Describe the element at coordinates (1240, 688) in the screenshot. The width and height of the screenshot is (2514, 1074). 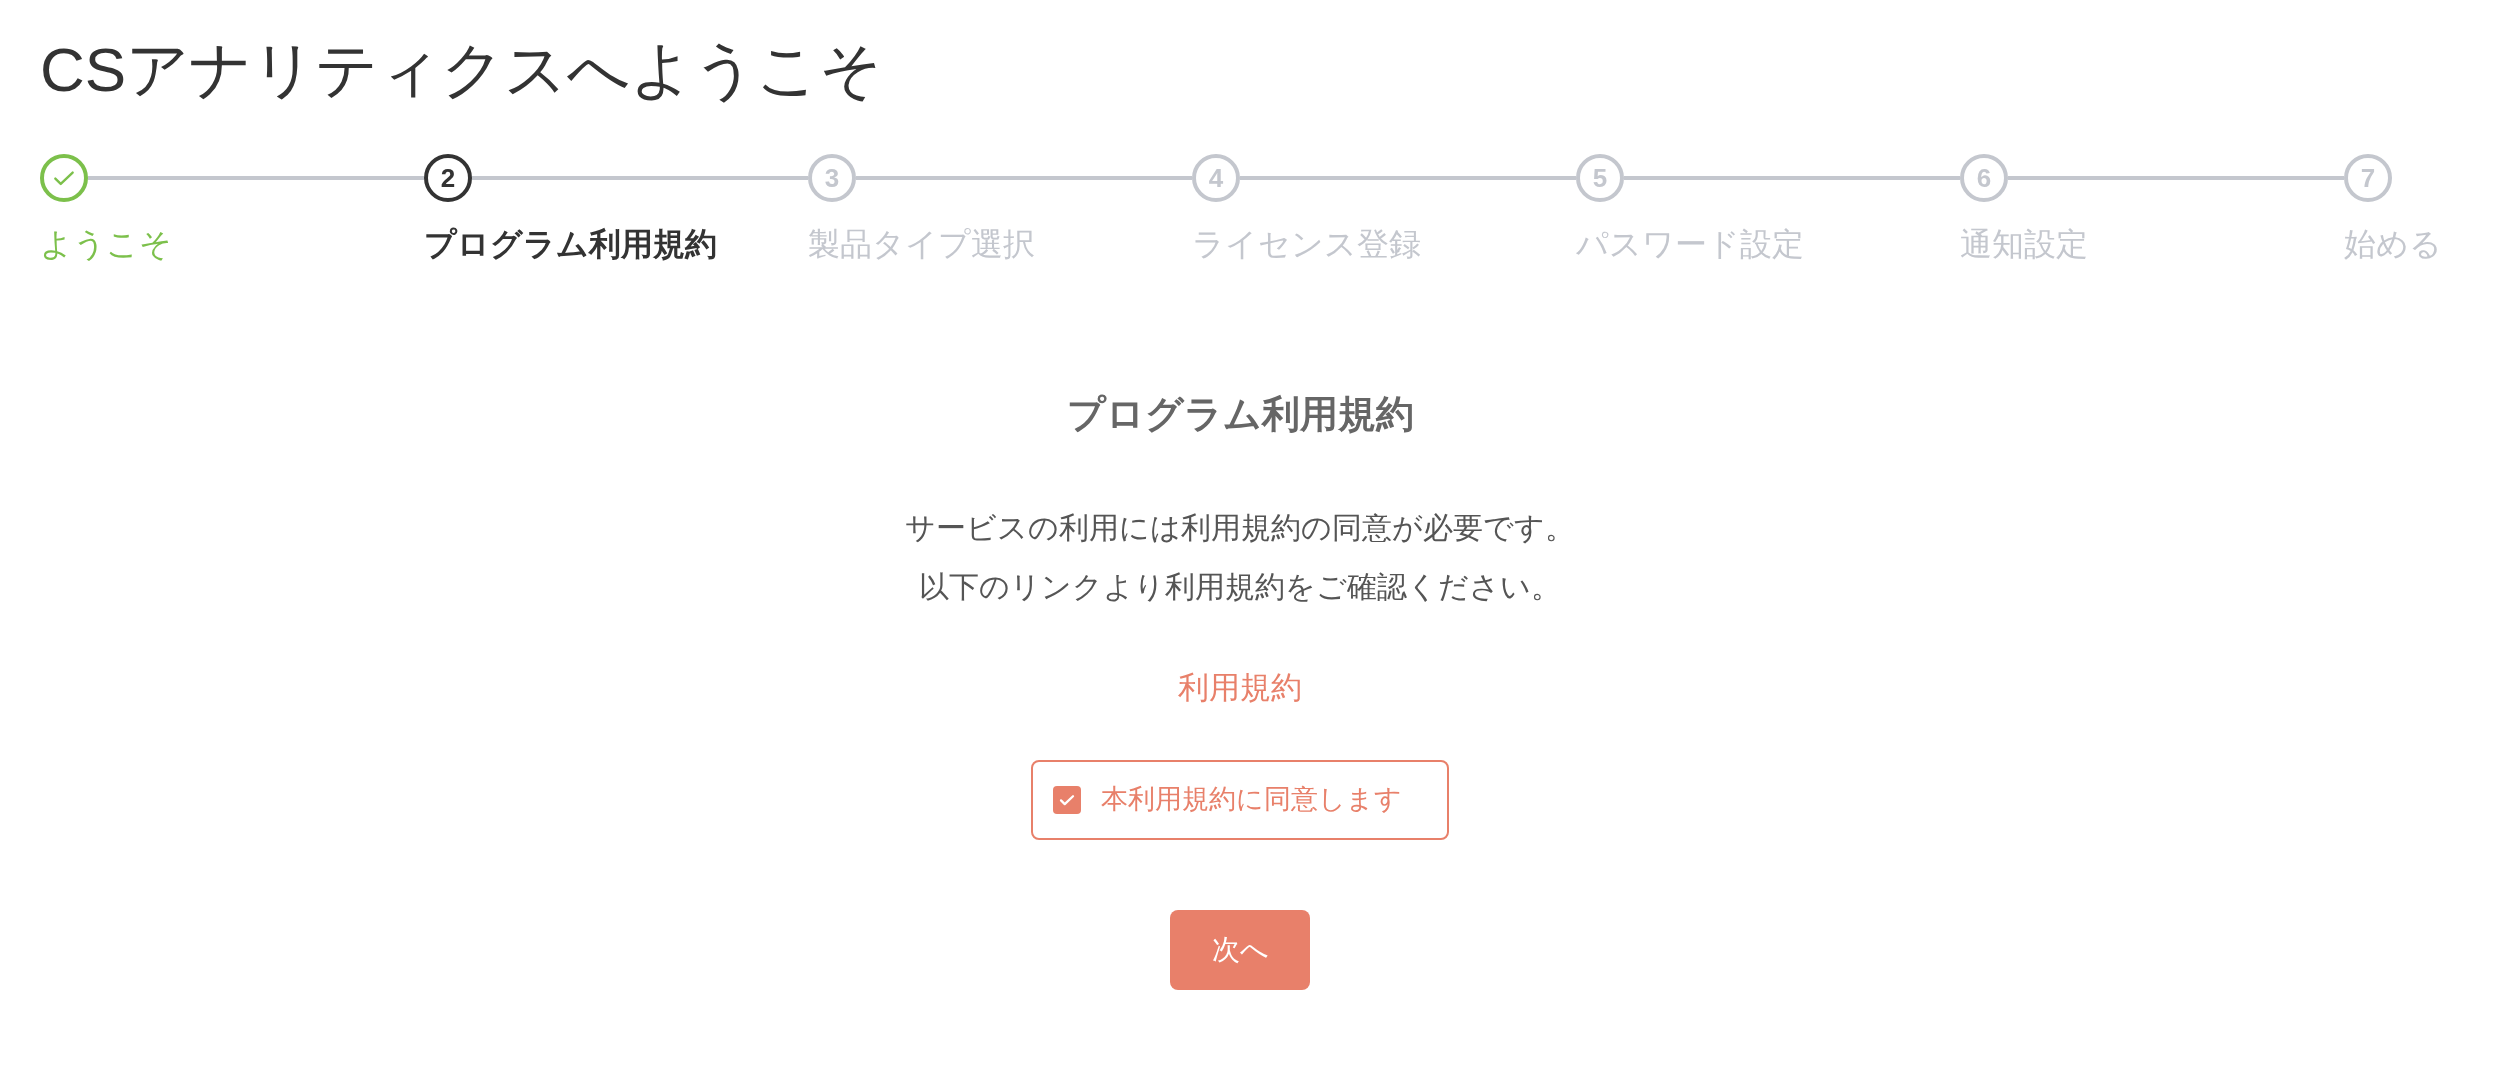
I see `terms-link: 利用規約` at that location.